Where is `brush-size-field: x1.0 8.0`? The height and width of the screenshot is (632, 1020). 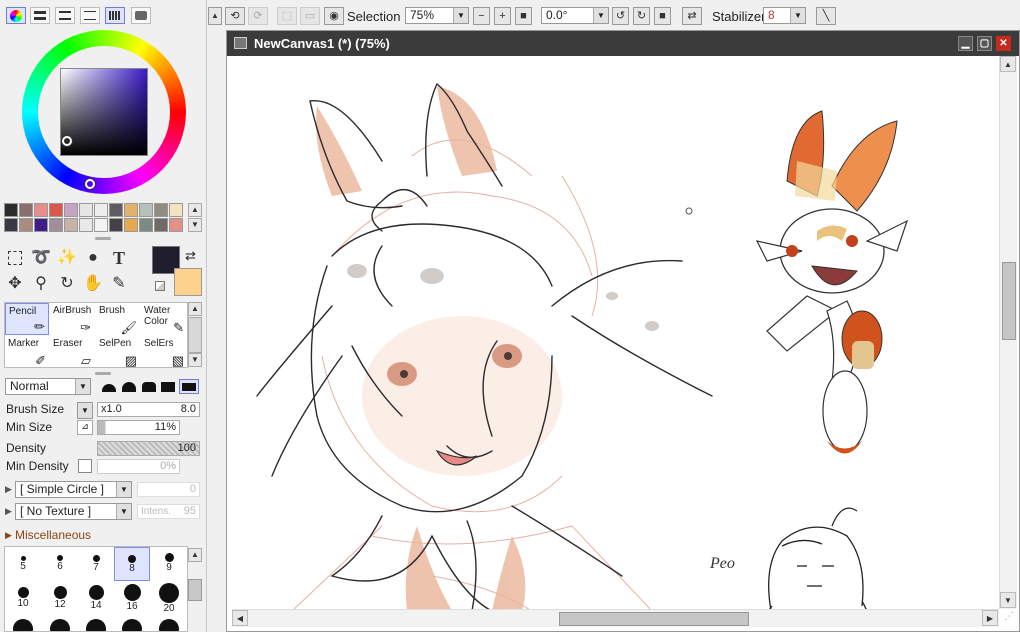 brush-size-field: x1.0 8.0 is located at coordinates (148, 409).